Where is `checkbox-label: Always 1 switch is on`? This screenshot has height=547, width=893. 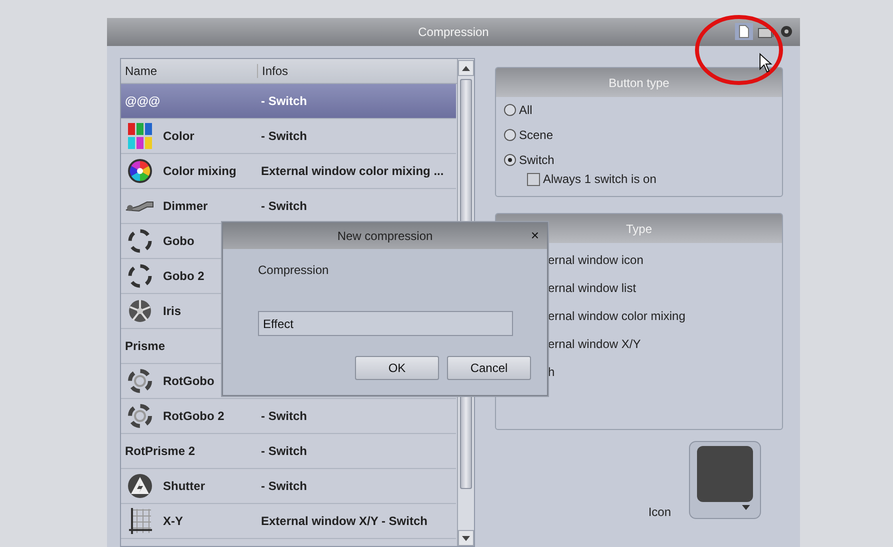 checkbox-label: Always 1 switch is on is located at coordinates (599, 179).